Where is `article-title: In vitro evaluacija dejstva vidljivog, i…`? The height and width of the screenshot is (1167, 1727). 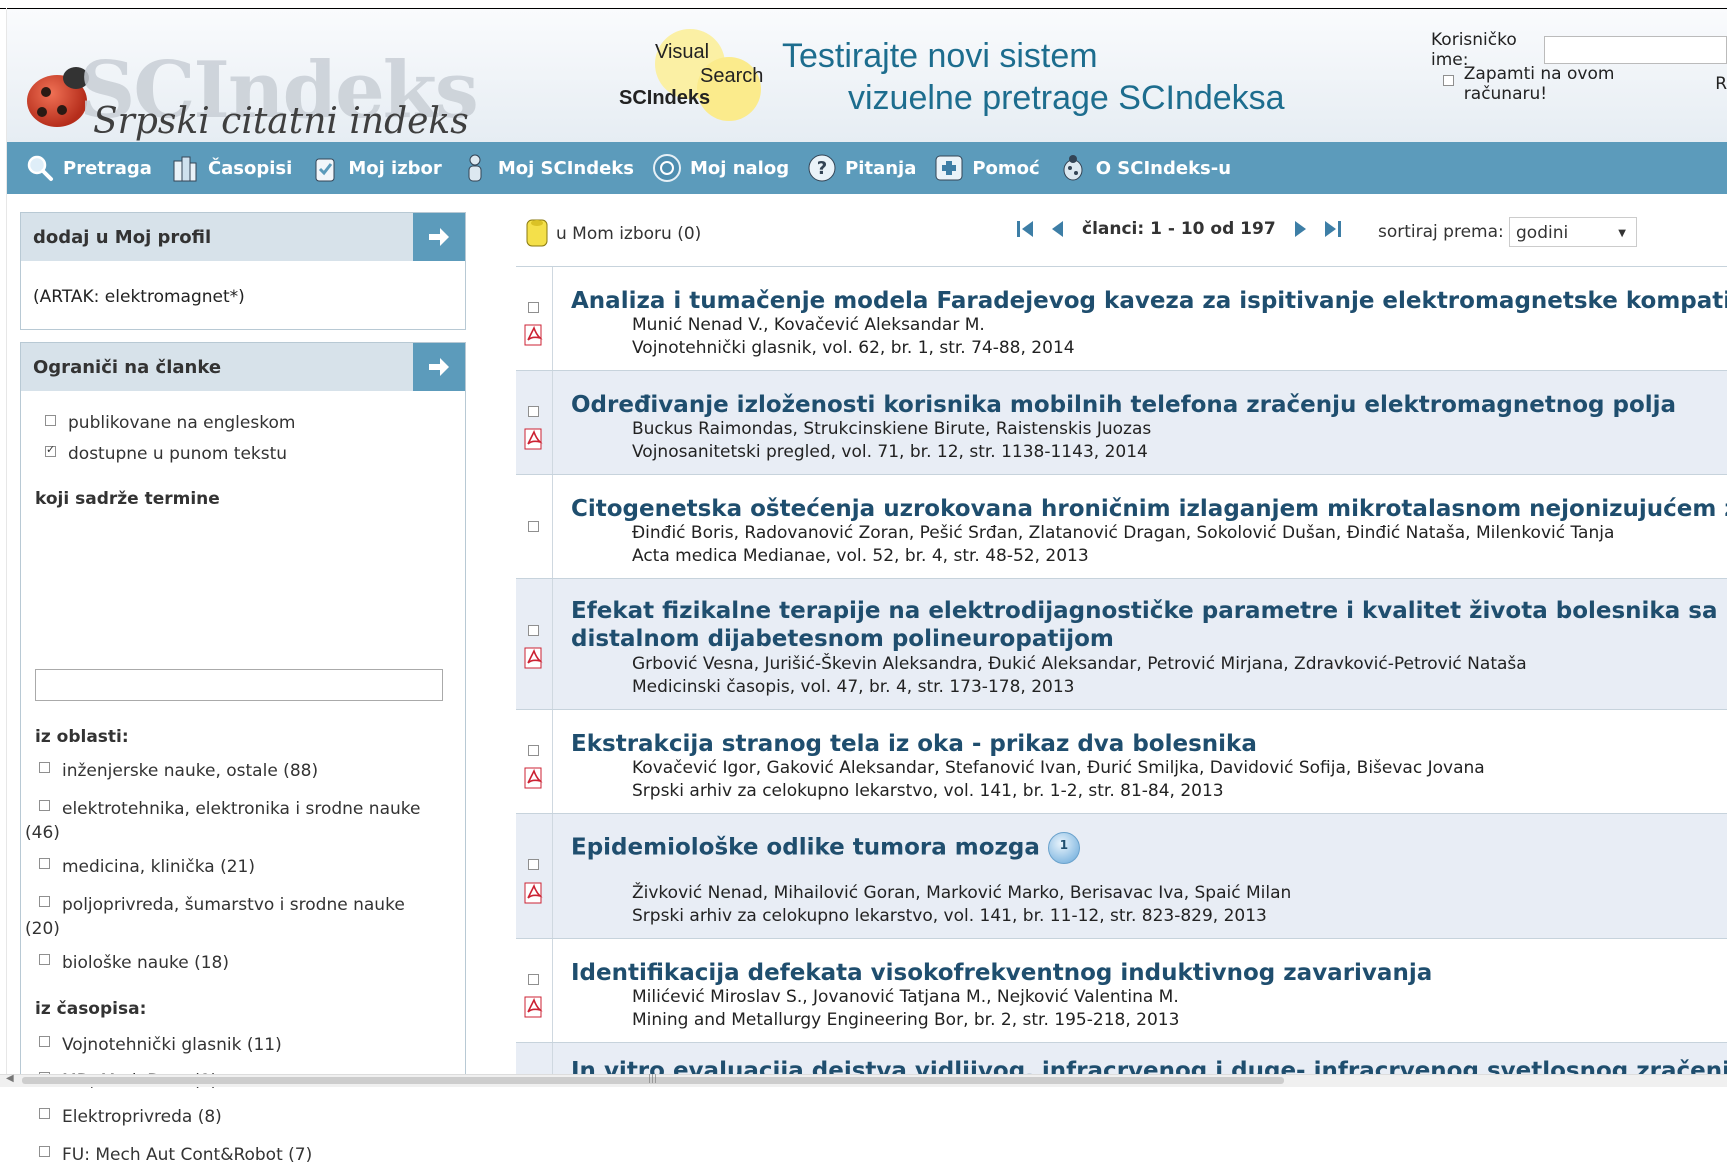 article-title: In vitro evaluacija dejstva vidljivog, i… is located at coordinates (1149, 1065).